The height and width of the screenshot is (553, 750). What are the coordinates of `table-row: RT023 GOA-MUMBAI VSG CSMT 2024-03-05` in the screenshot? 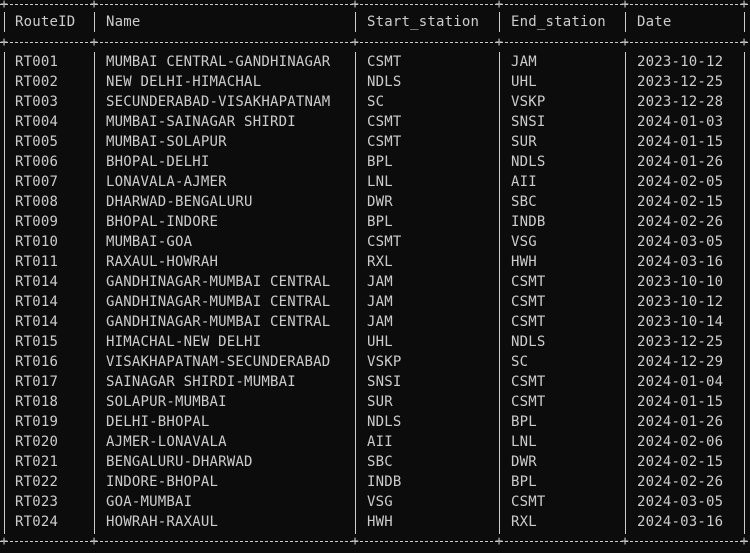 It's located at (375, 502).